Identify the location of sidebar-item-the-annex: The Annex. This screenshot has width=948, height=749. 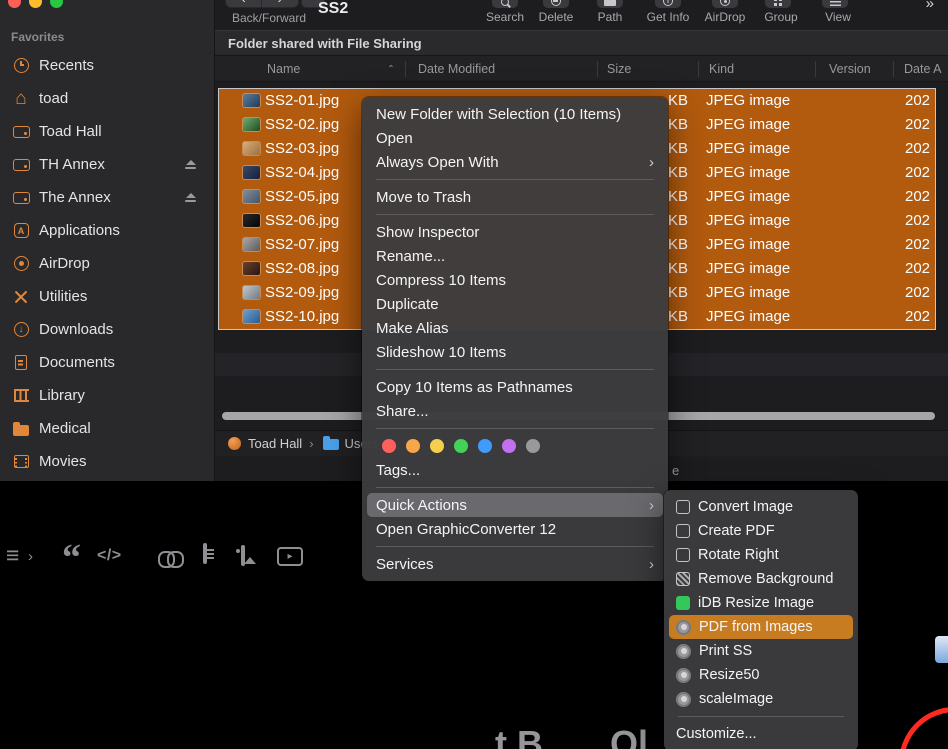
(107, 197).